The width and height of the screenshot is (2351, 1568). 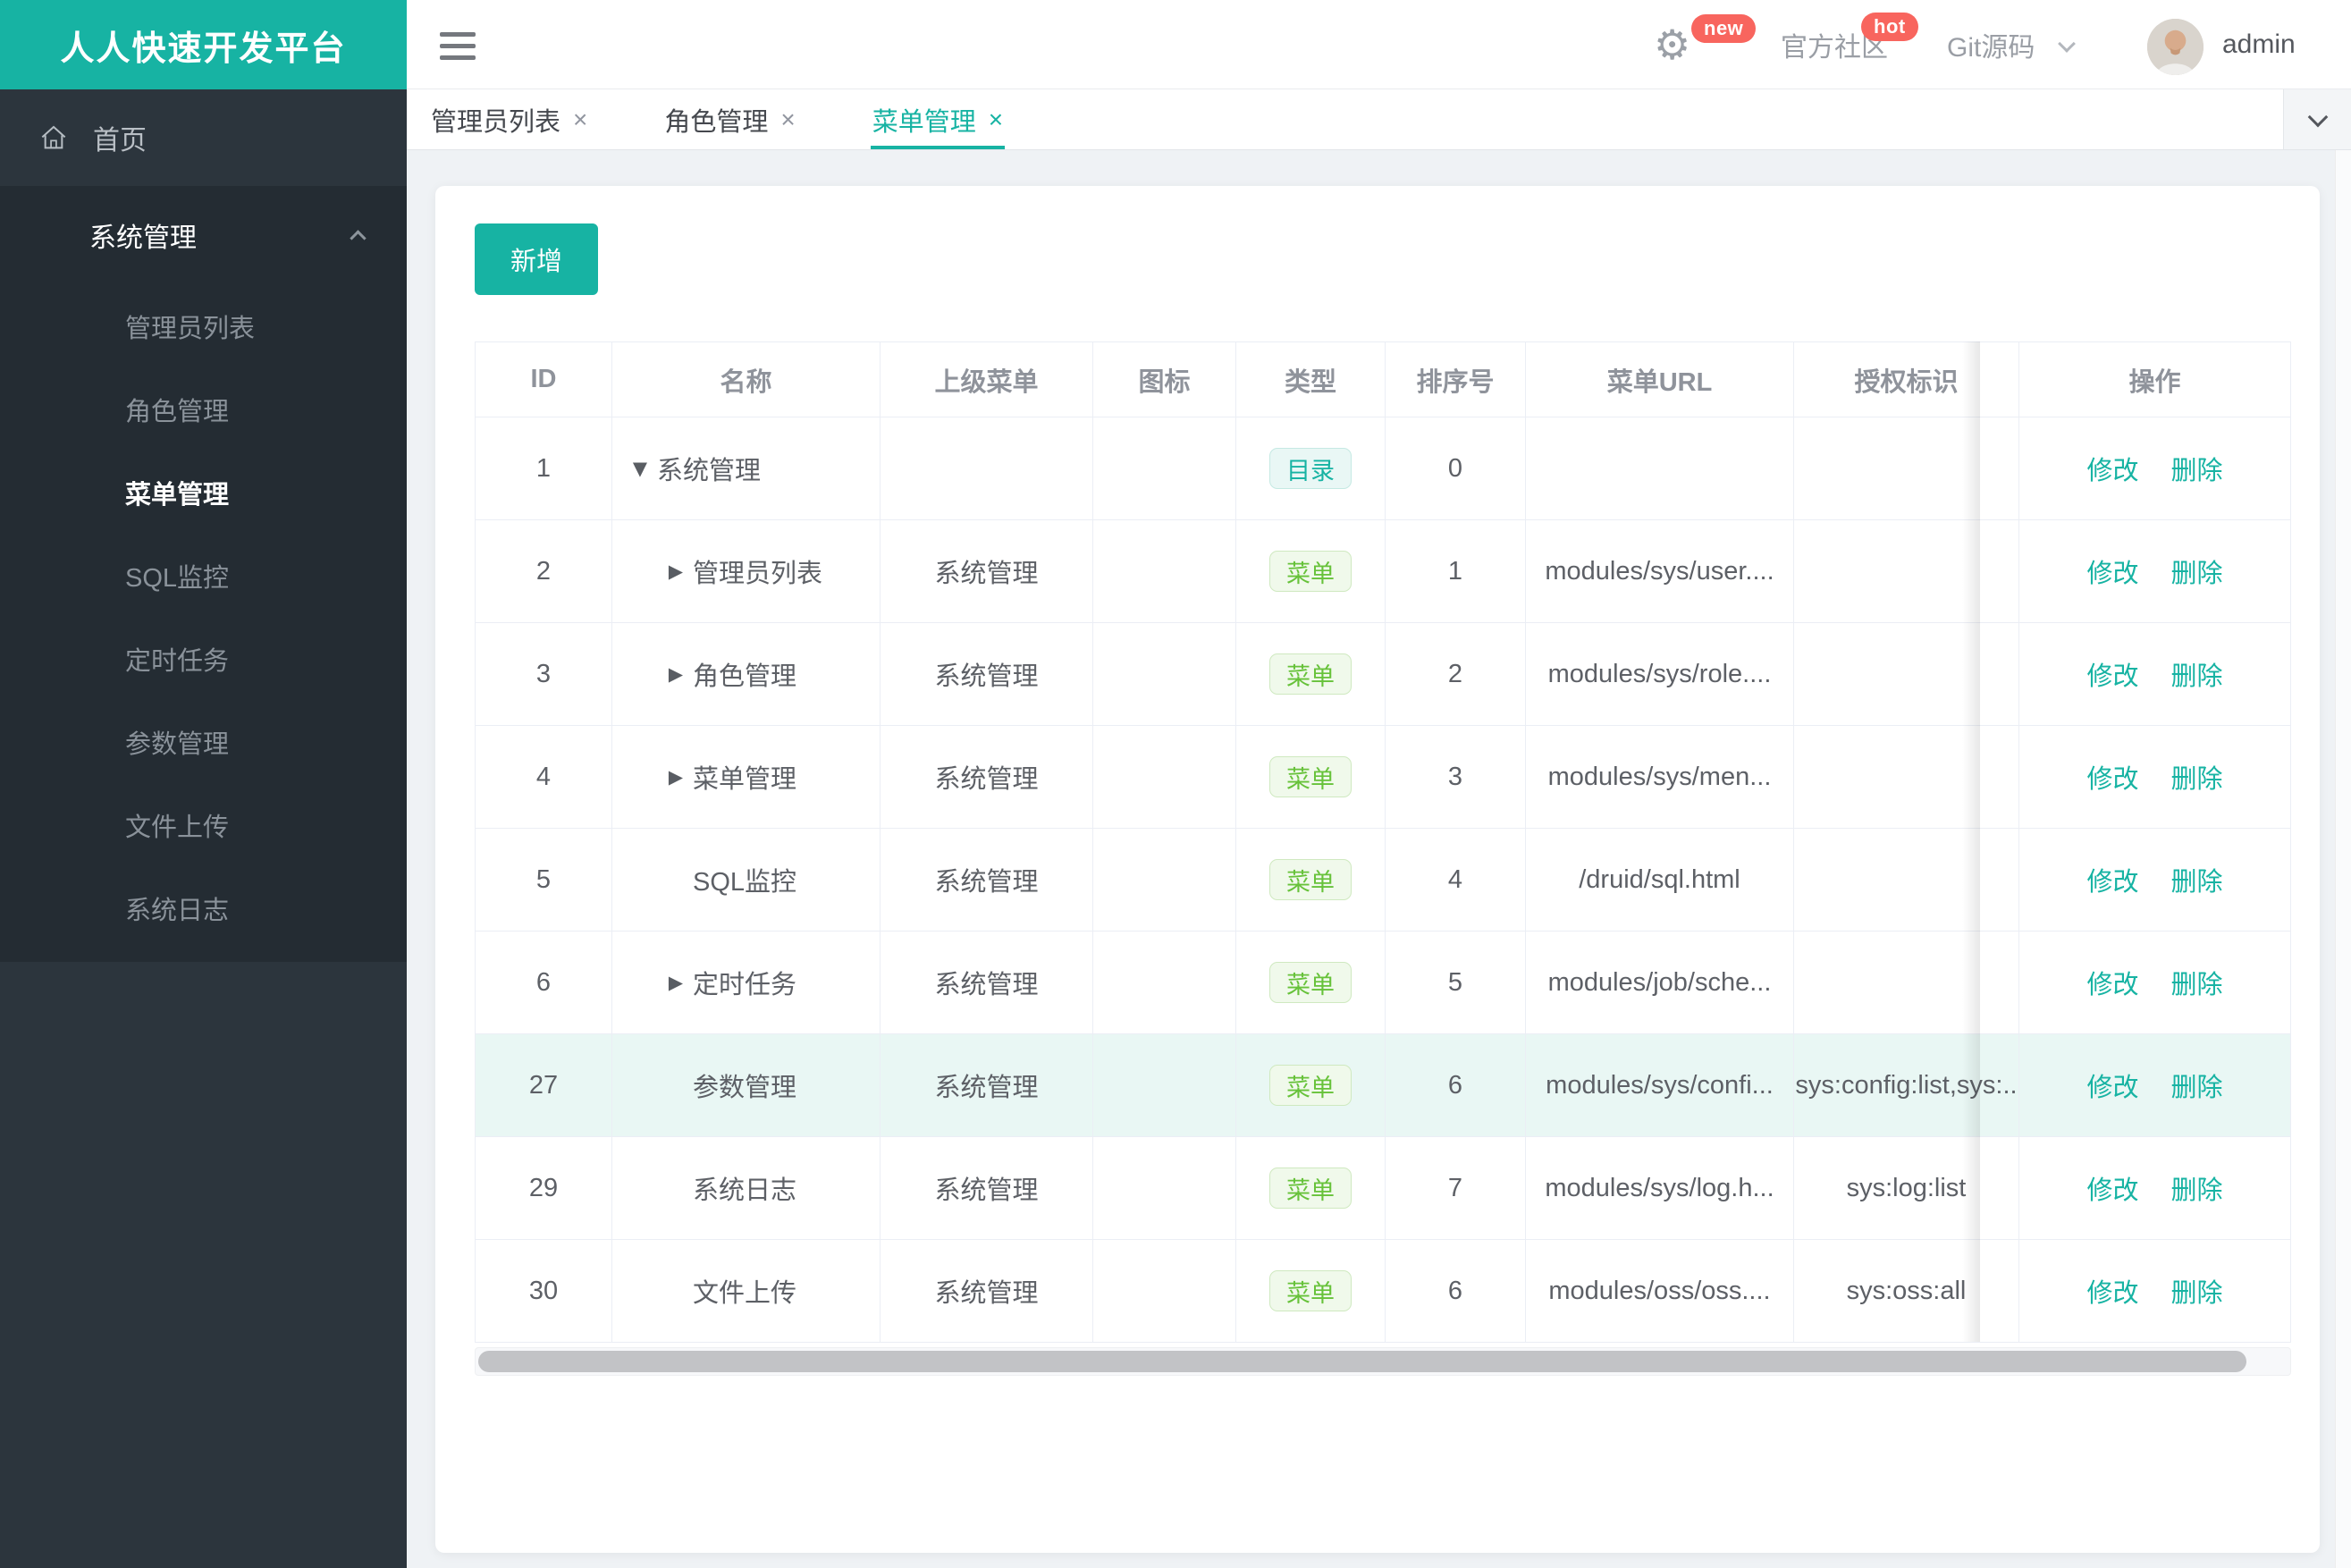 I want to click on tab-admin-list: 管理员列表 ×, so click(x=509, y=119).